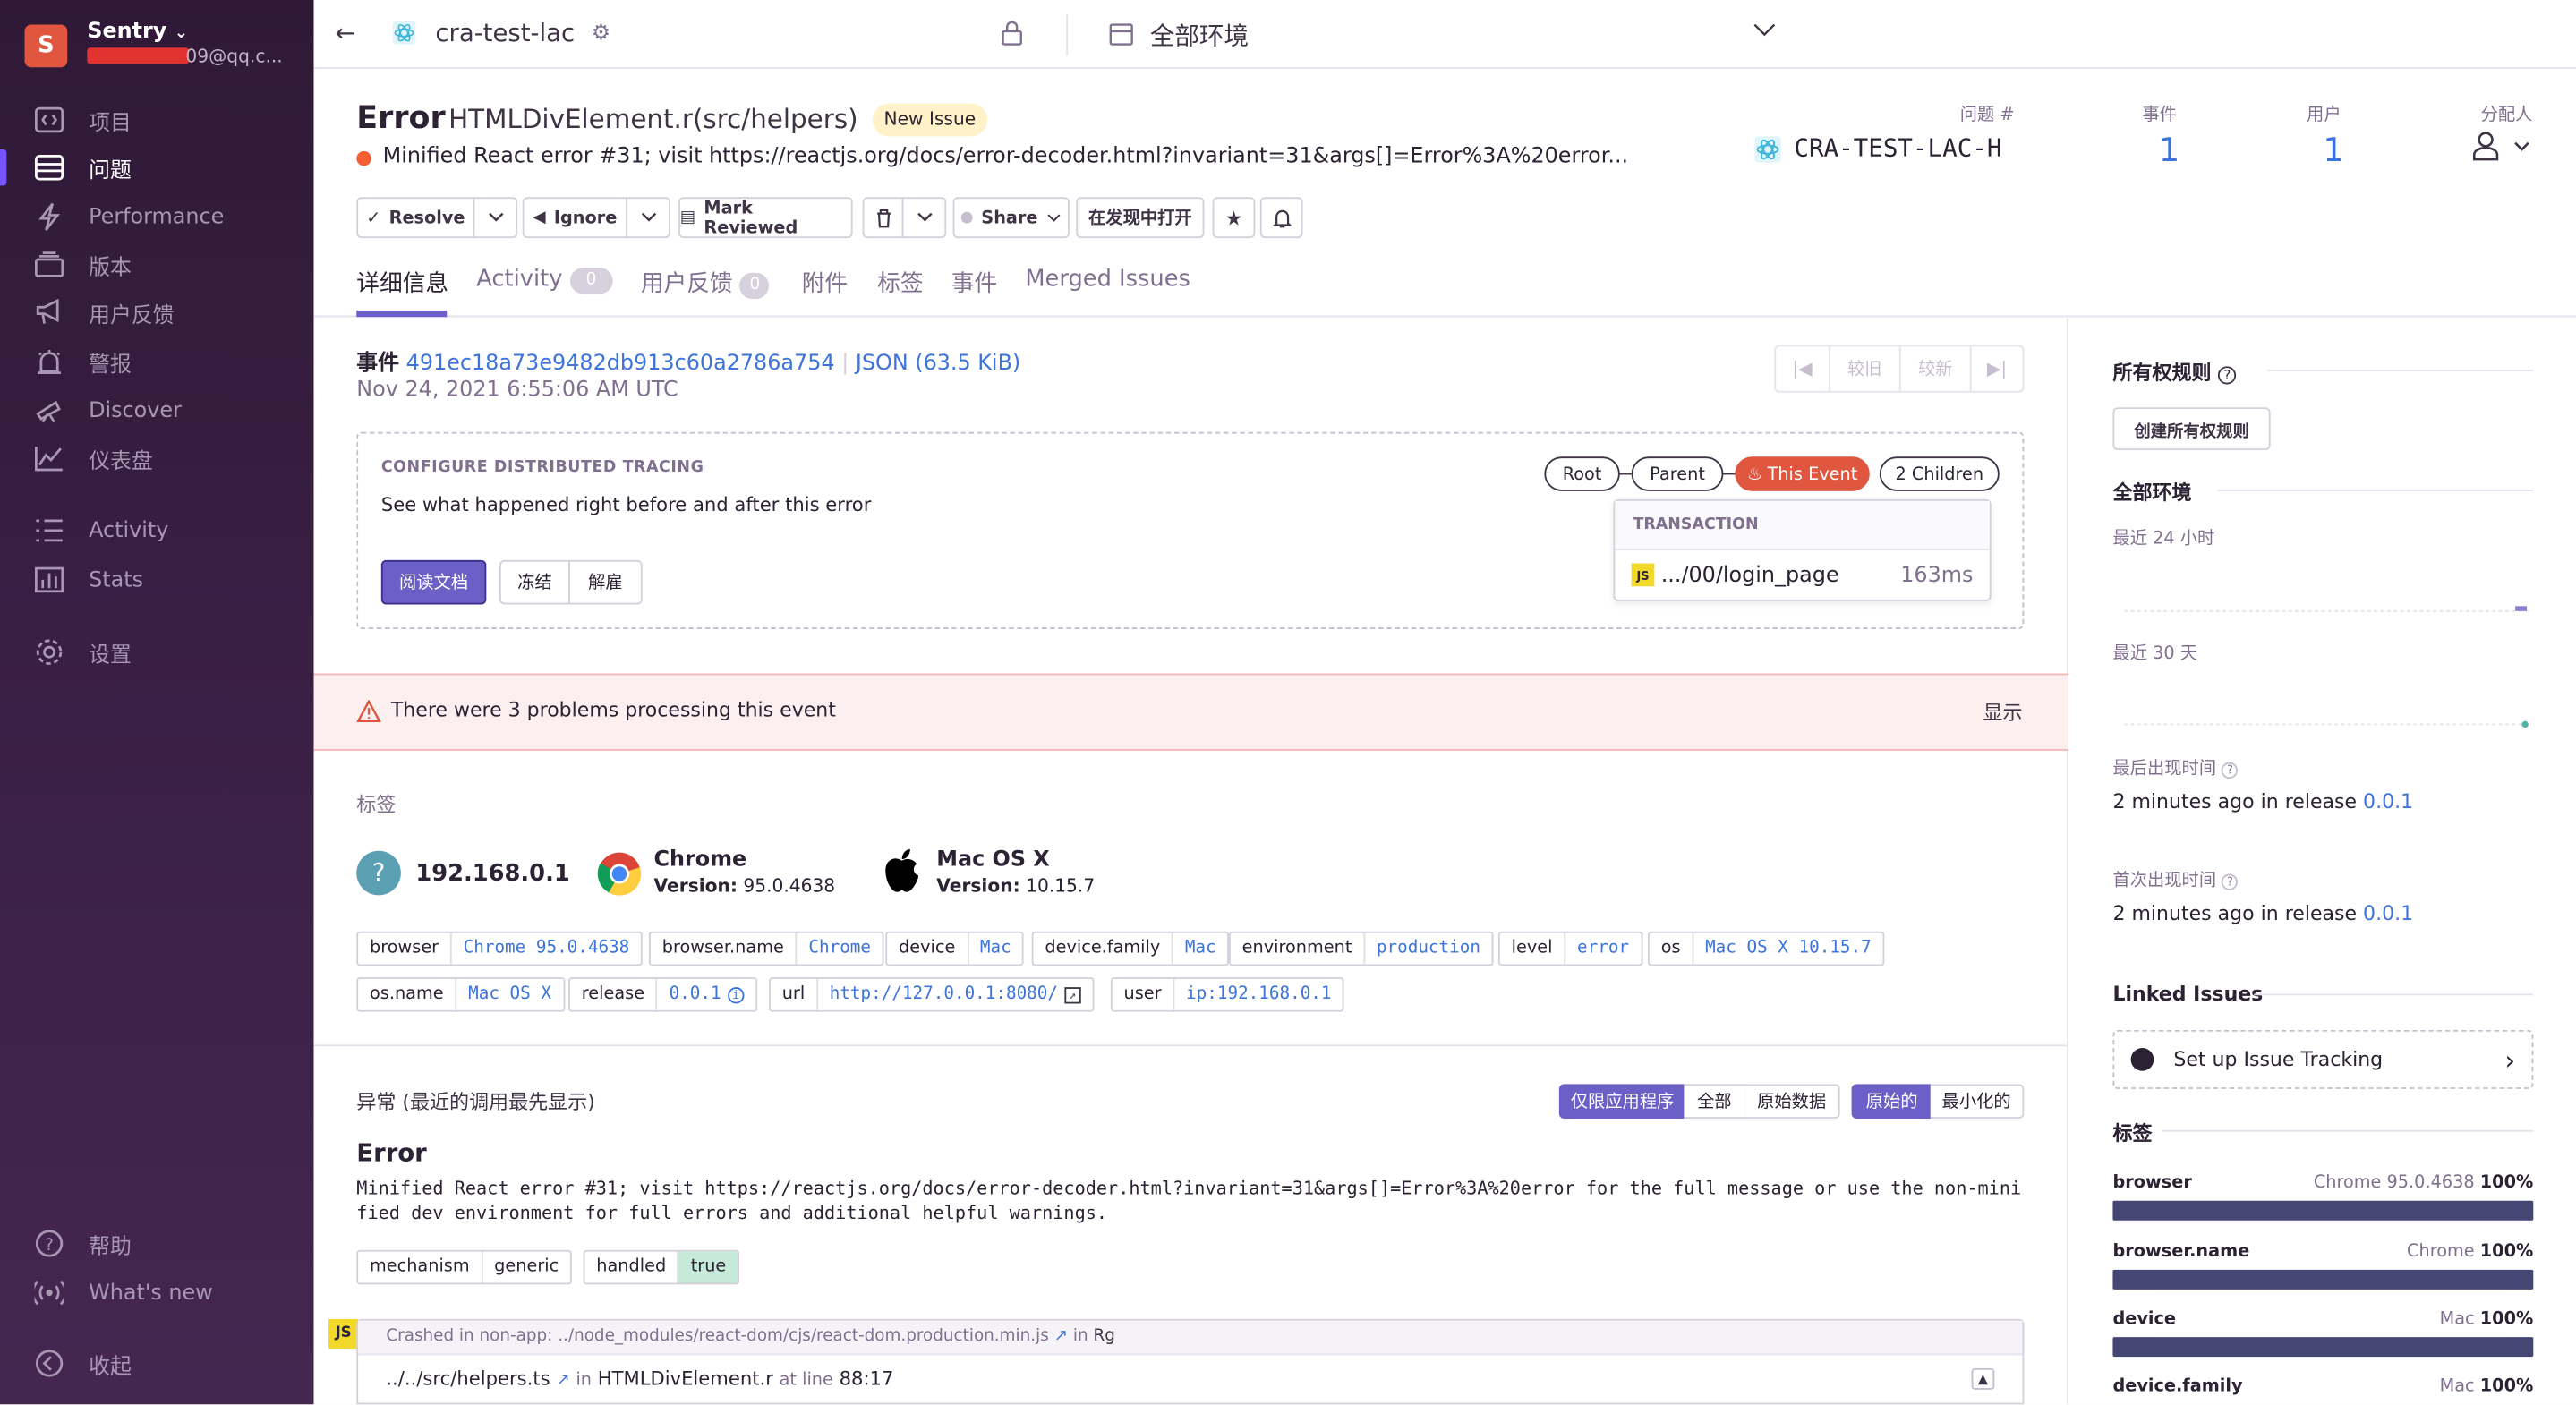  Describe the element at coordinates (1803, 368) in the screenshot. I see `first-event-icon: |◀` at that location.